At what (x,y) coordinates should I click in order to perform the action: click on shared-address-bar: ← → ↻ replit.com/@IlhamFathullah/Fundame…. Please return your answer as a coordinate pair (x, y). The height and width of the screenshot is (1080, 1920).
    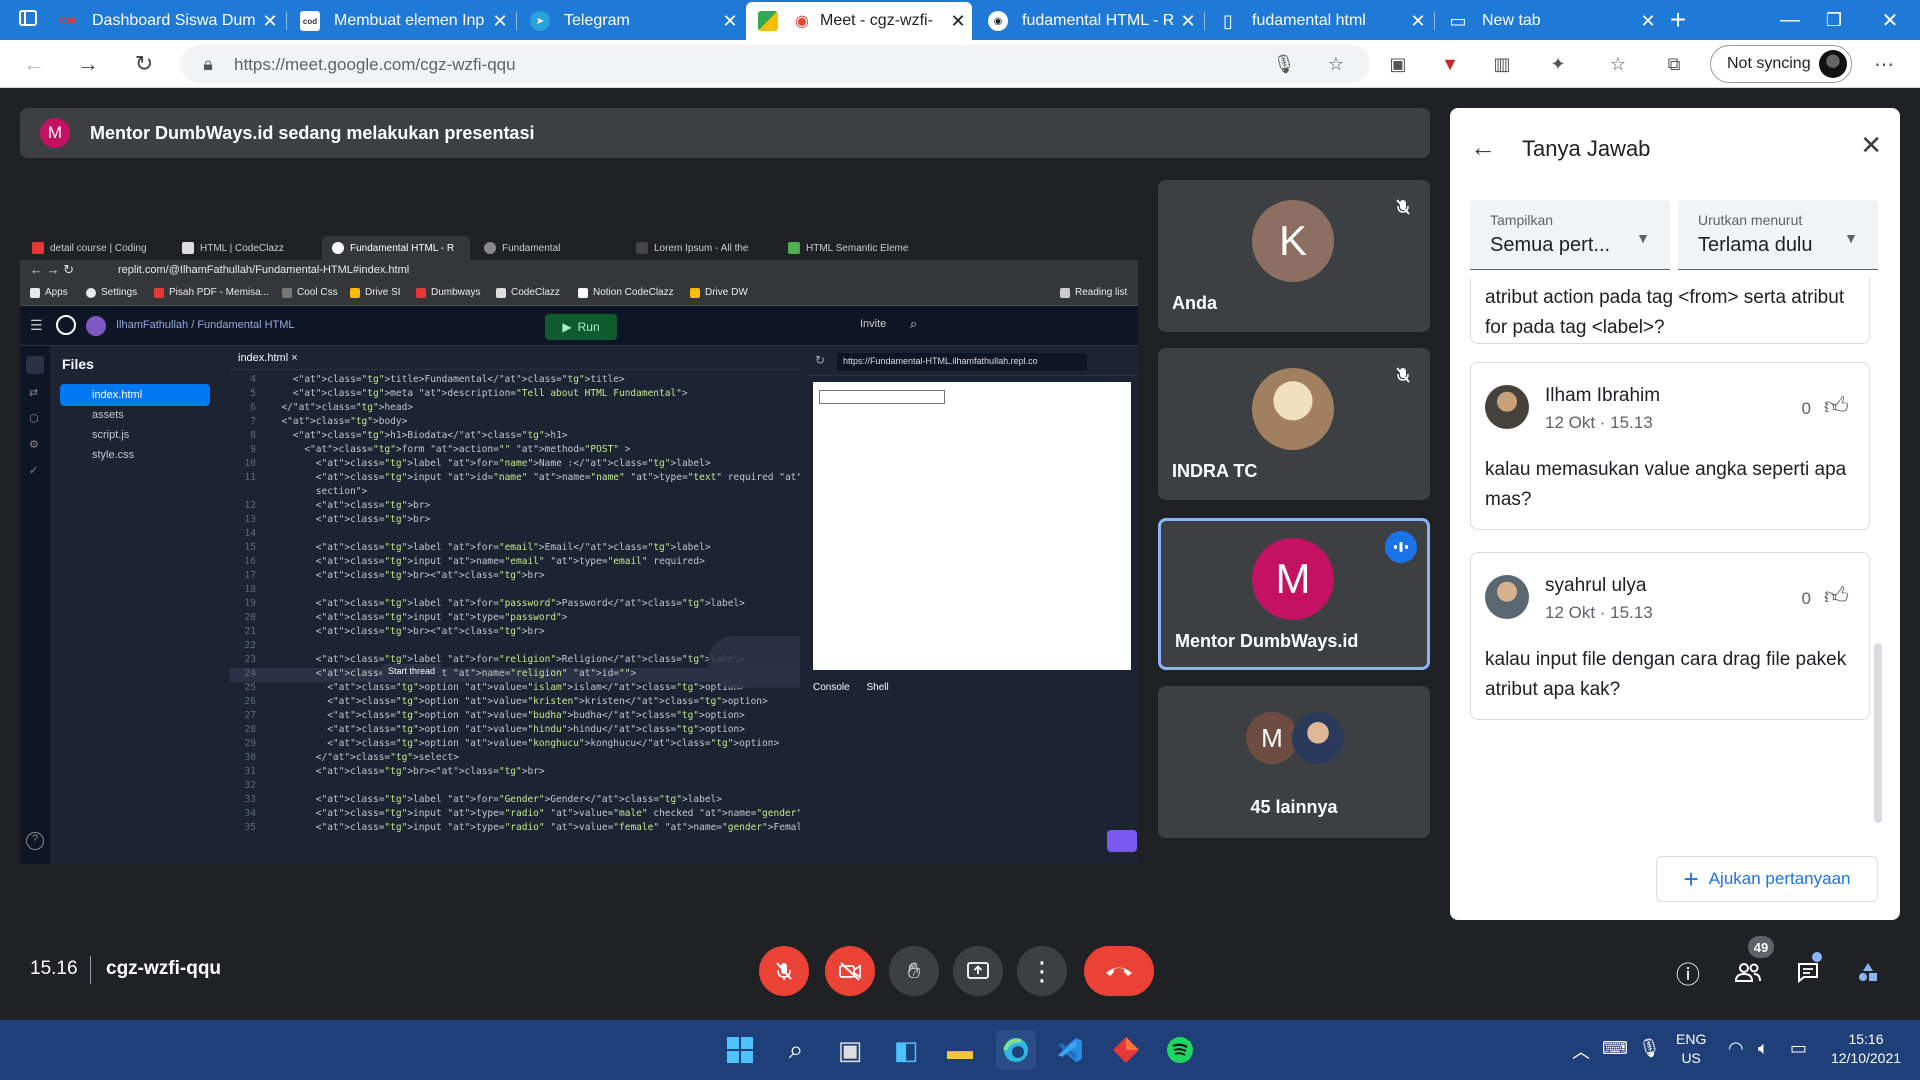
    Looking at the image, I should click on (579, 271).